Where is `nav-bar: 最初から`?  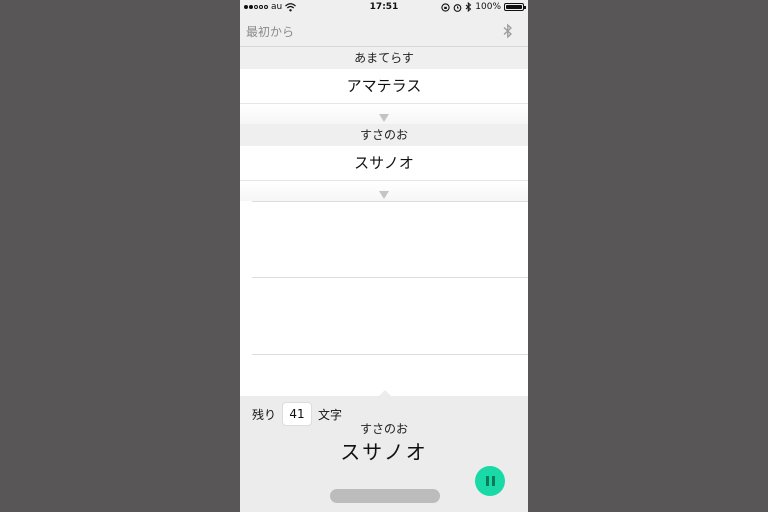 nav-bar: 最初から is located at coordinates (384, 31).